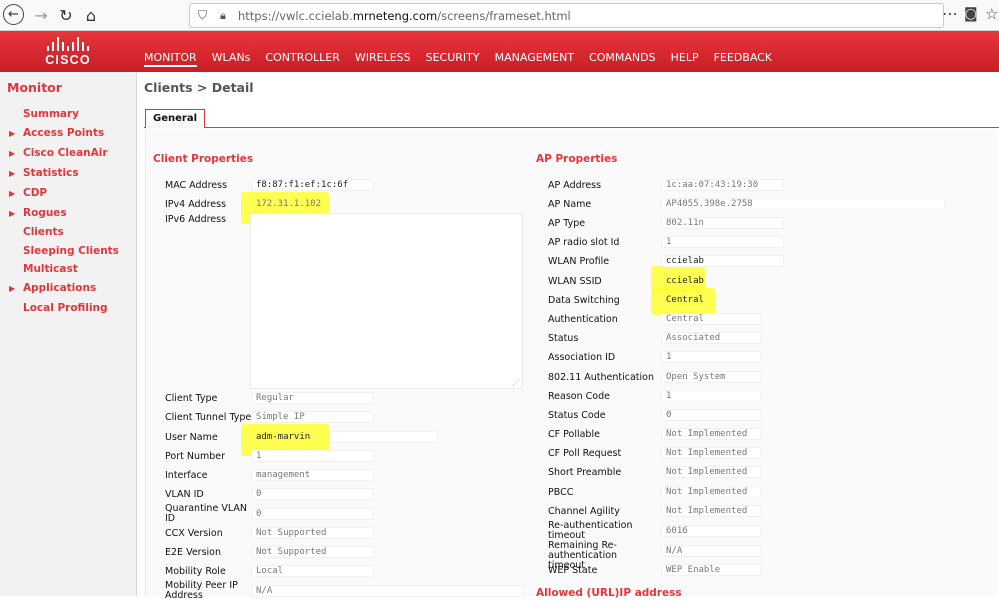  What do you see at coordinates (208, 417) in the screenshot?
I see `tunnel-type-label: Client Tunnel Type` at bounding box center [208, 417].